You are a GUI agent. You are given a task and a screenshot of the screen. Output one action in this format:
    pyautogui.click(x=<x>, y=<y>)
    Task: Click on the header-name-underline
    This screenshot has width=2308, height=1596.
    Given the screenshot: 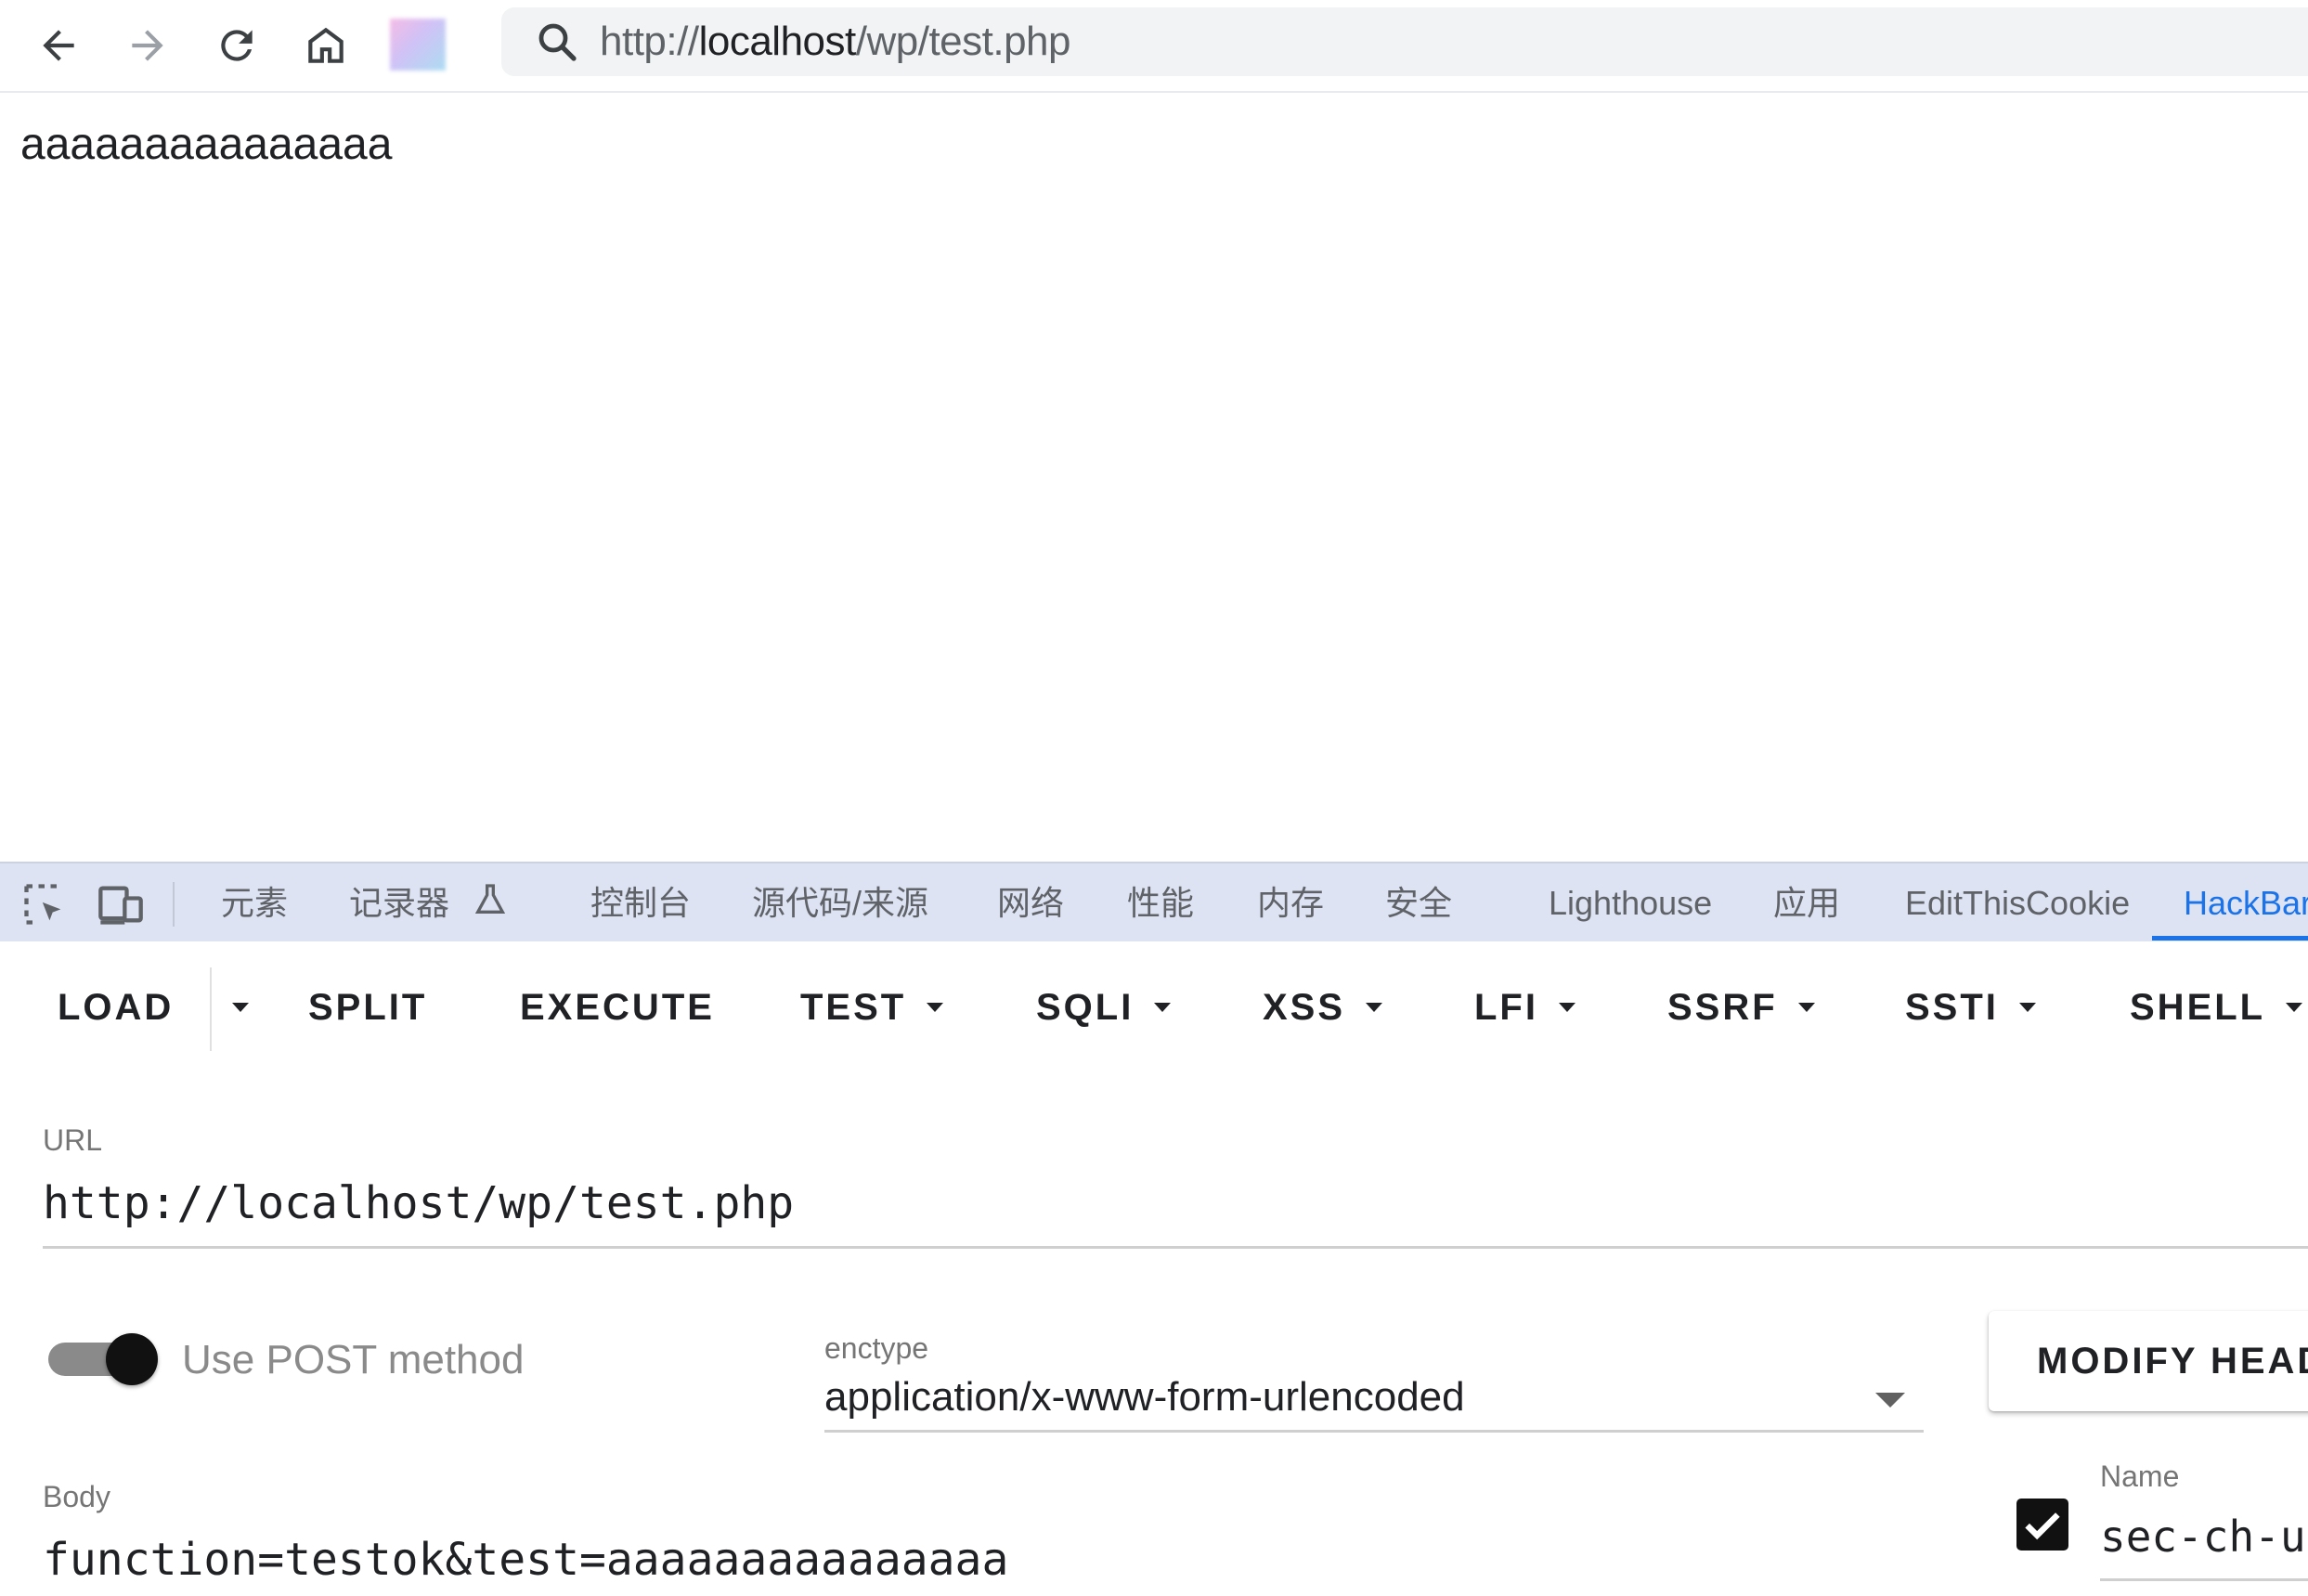 What is the action you would take?
    pyautogui.click(x=2204, y=1579)
    